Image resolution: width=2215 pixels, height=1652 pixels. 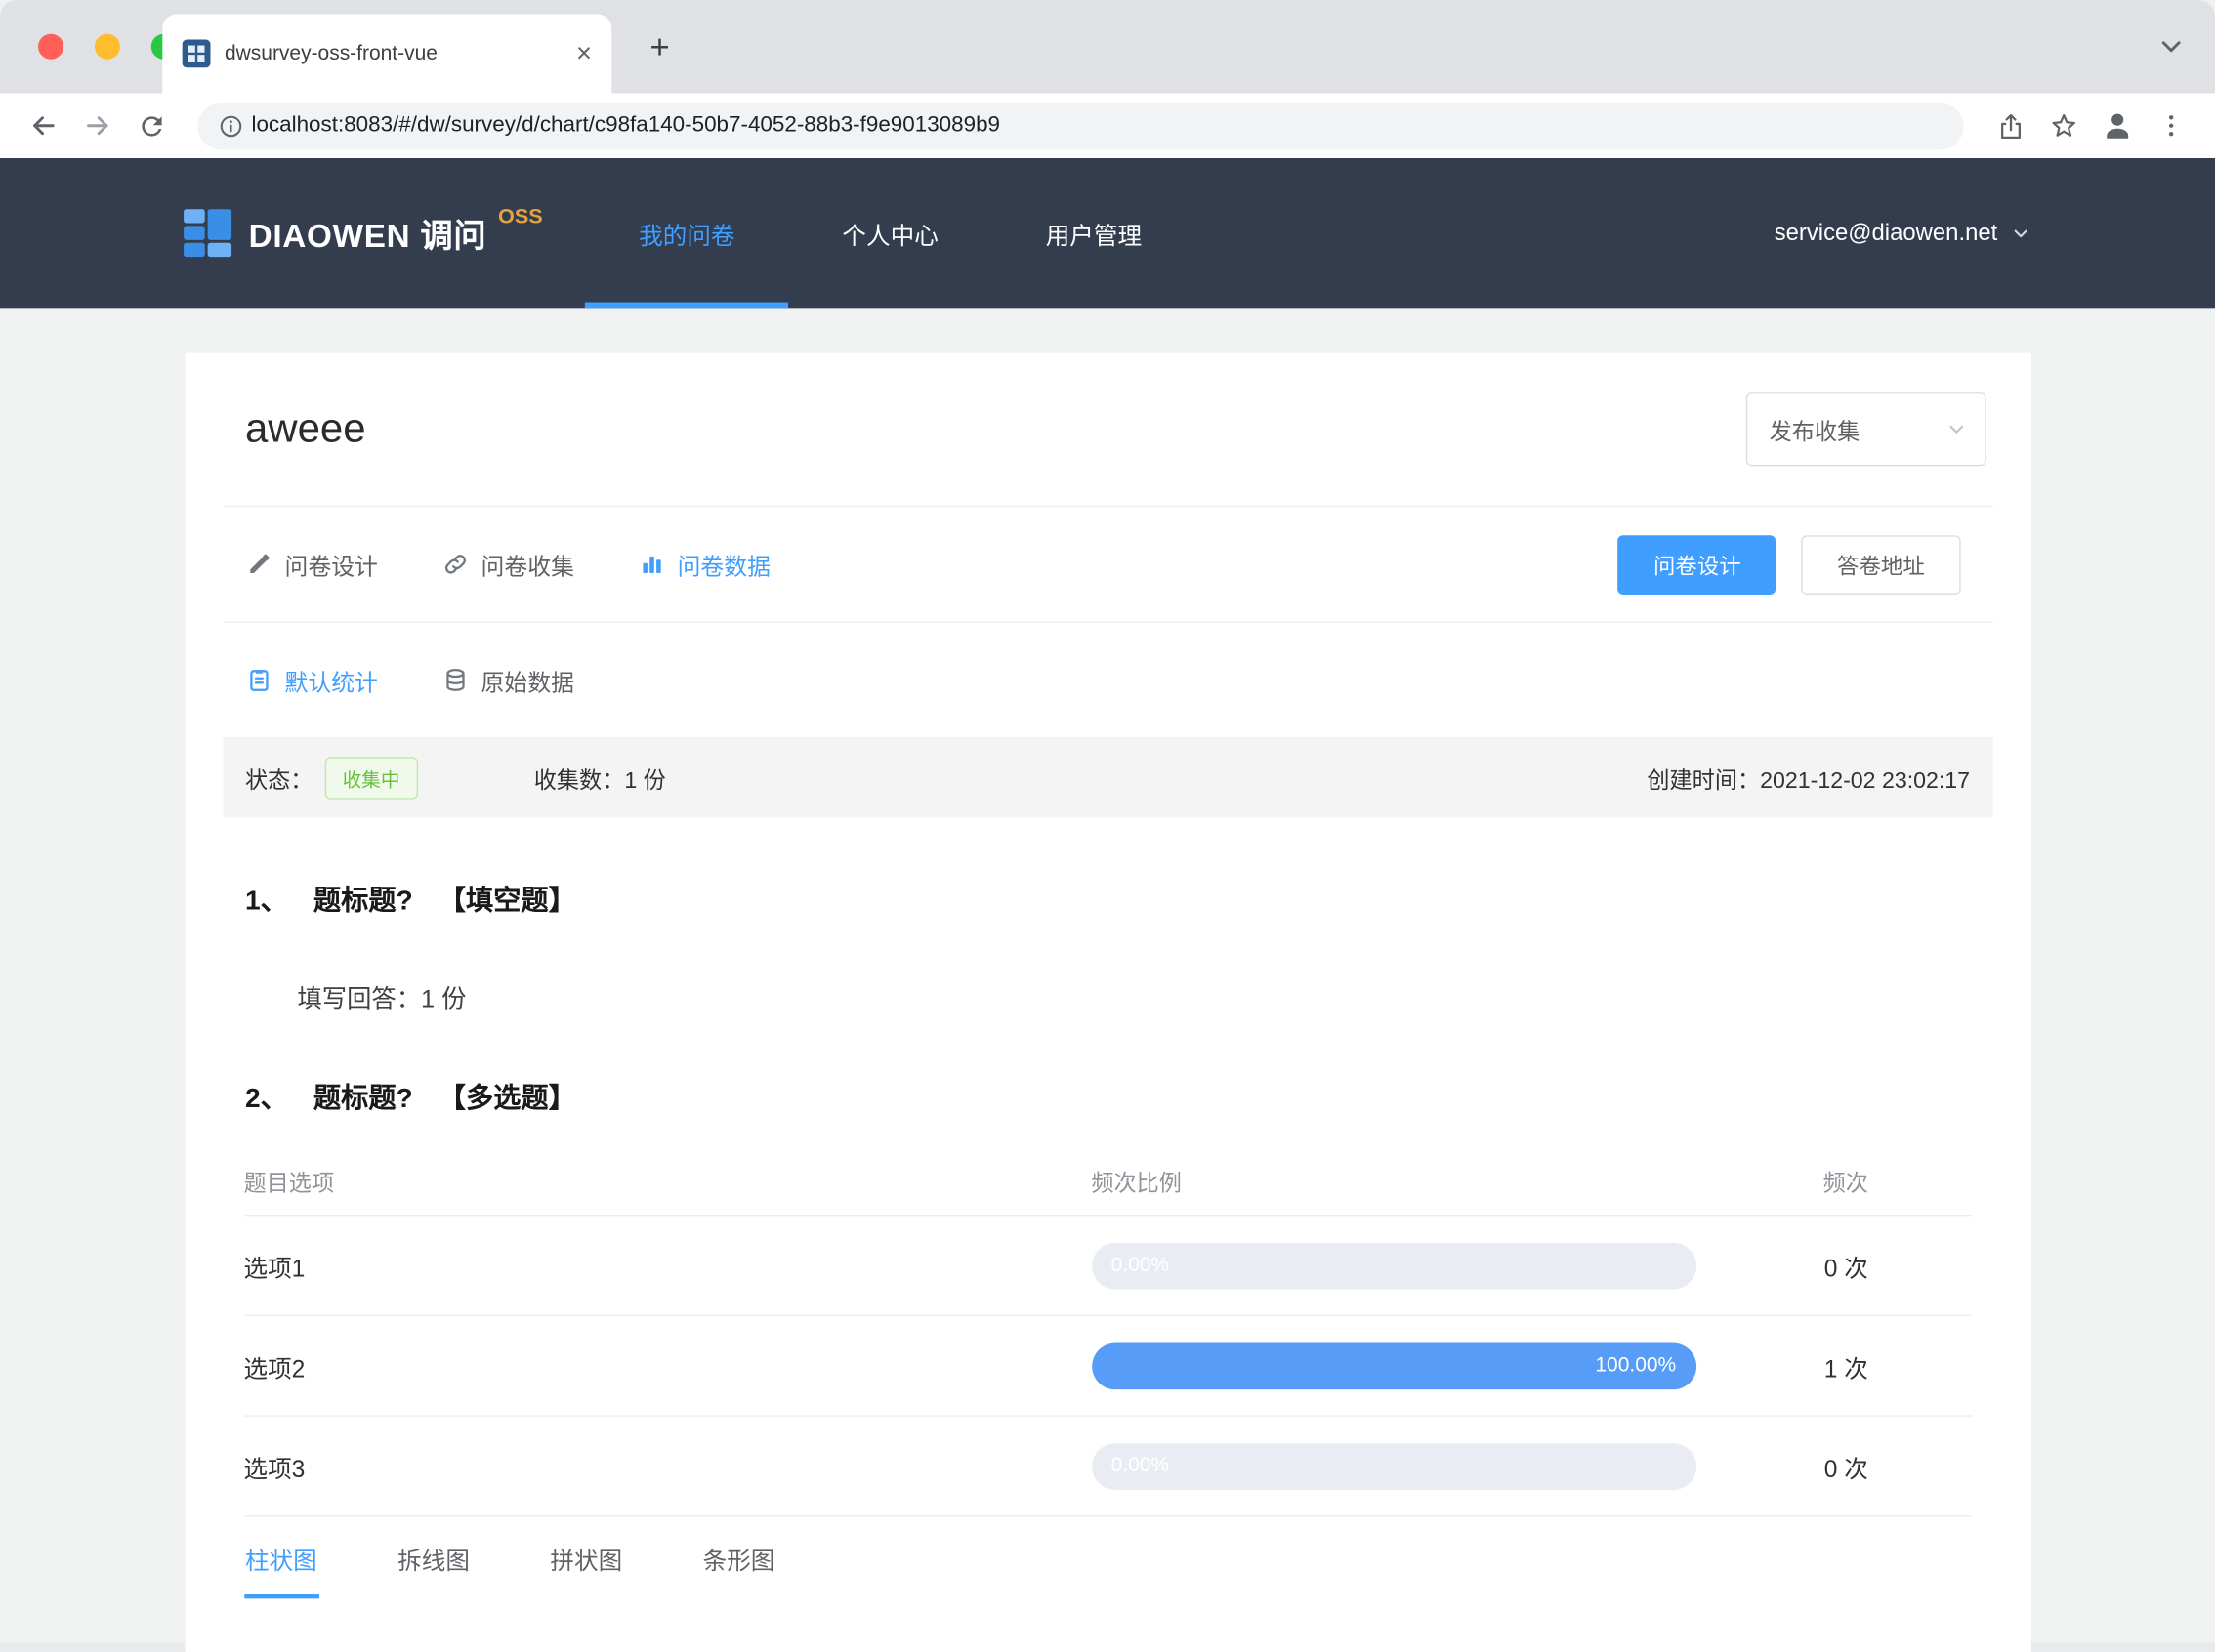 What do you see at coordinates (1393, 1365) in the screenshot?
I see `progress-bar: 100.00%` at bounding box center [1393, 1365].